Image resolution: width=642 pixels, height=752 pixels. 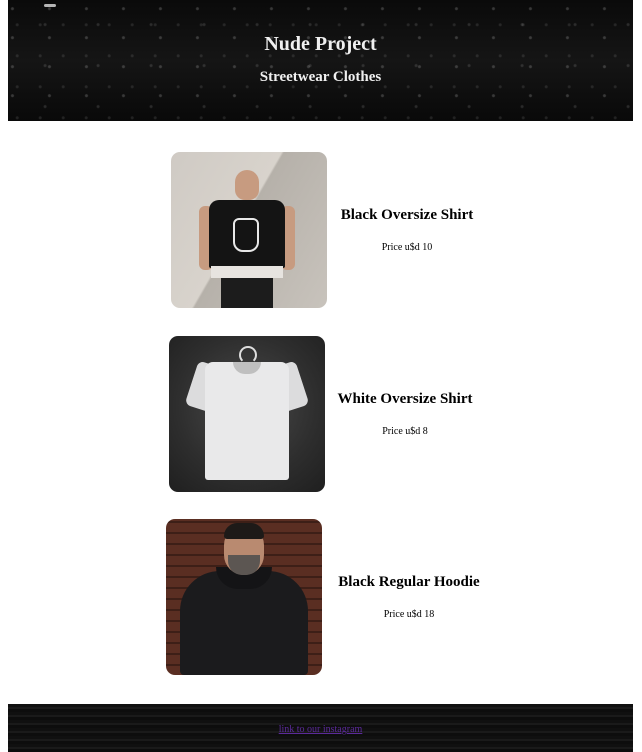 I want to click on instagram-link: link to our instagram, so click(x=320, y=729).